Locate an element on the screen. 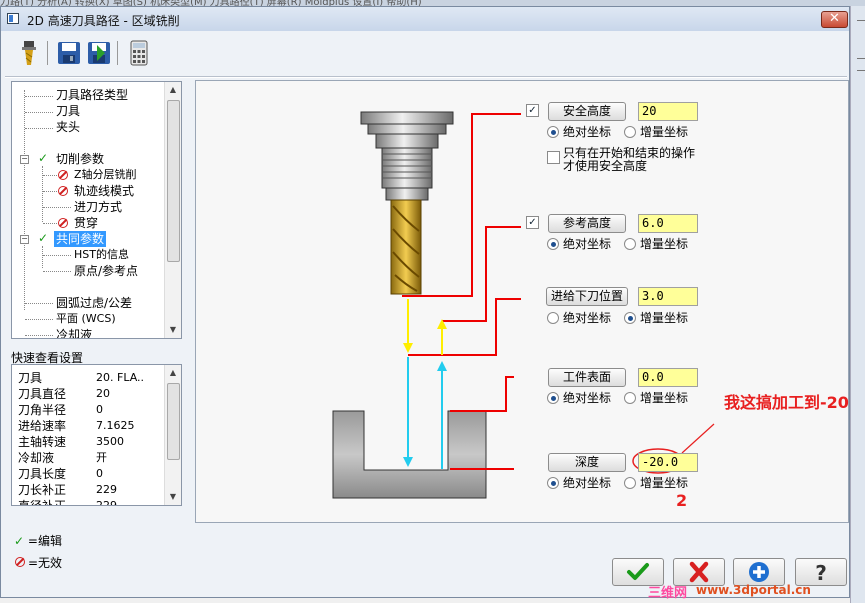 This screenshot has height=603, width=865. tree-item-toolpath-type: 刀具路径类型 is located at coordinates (92, 95).